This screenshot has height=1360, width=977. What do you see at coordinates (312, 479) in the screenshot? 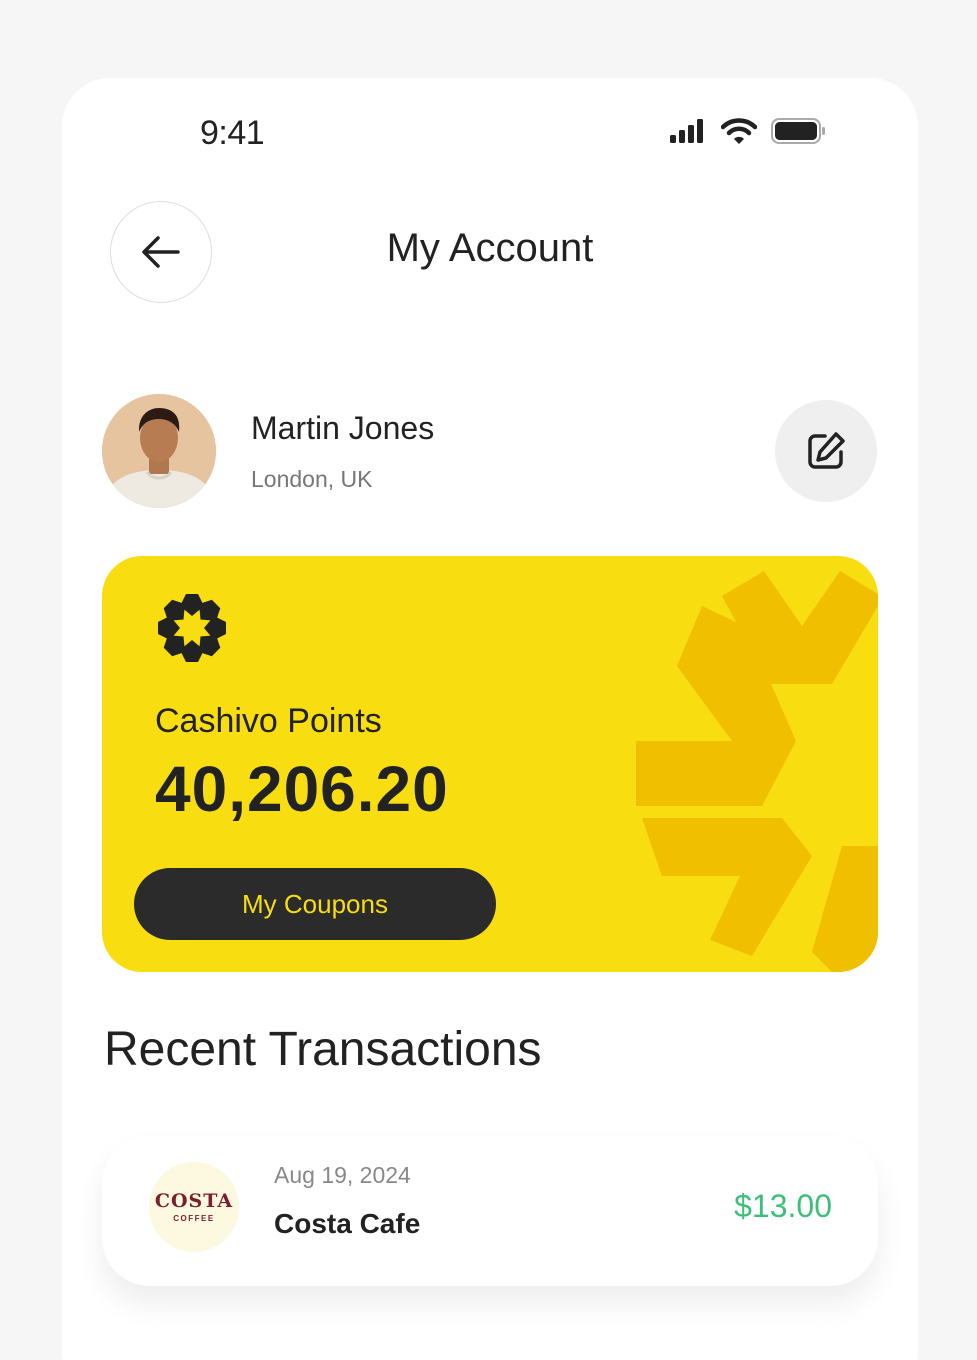
I see `user-location: London, UK` at bounding box center [312, 479].